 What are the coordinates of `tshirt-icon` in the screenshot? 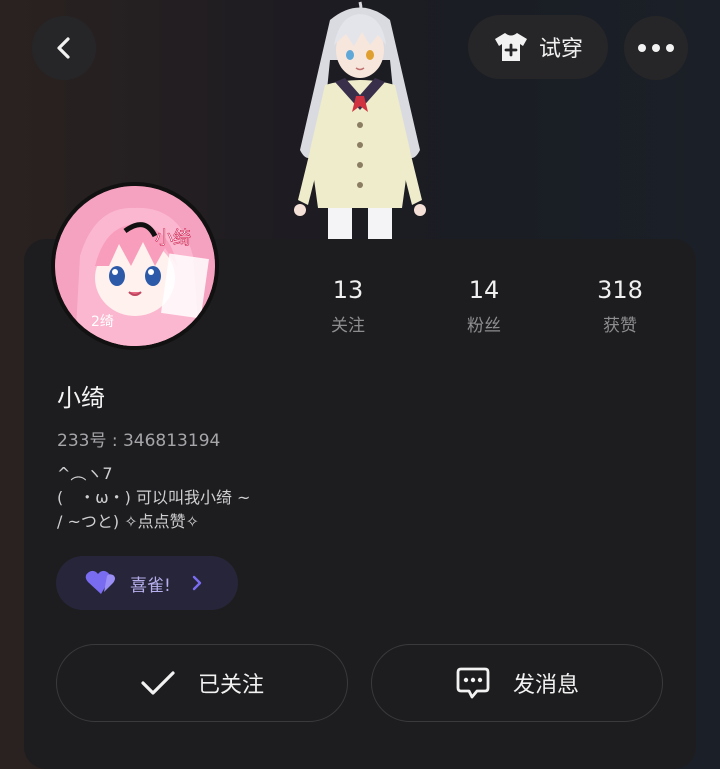 It's located at (510, 47).